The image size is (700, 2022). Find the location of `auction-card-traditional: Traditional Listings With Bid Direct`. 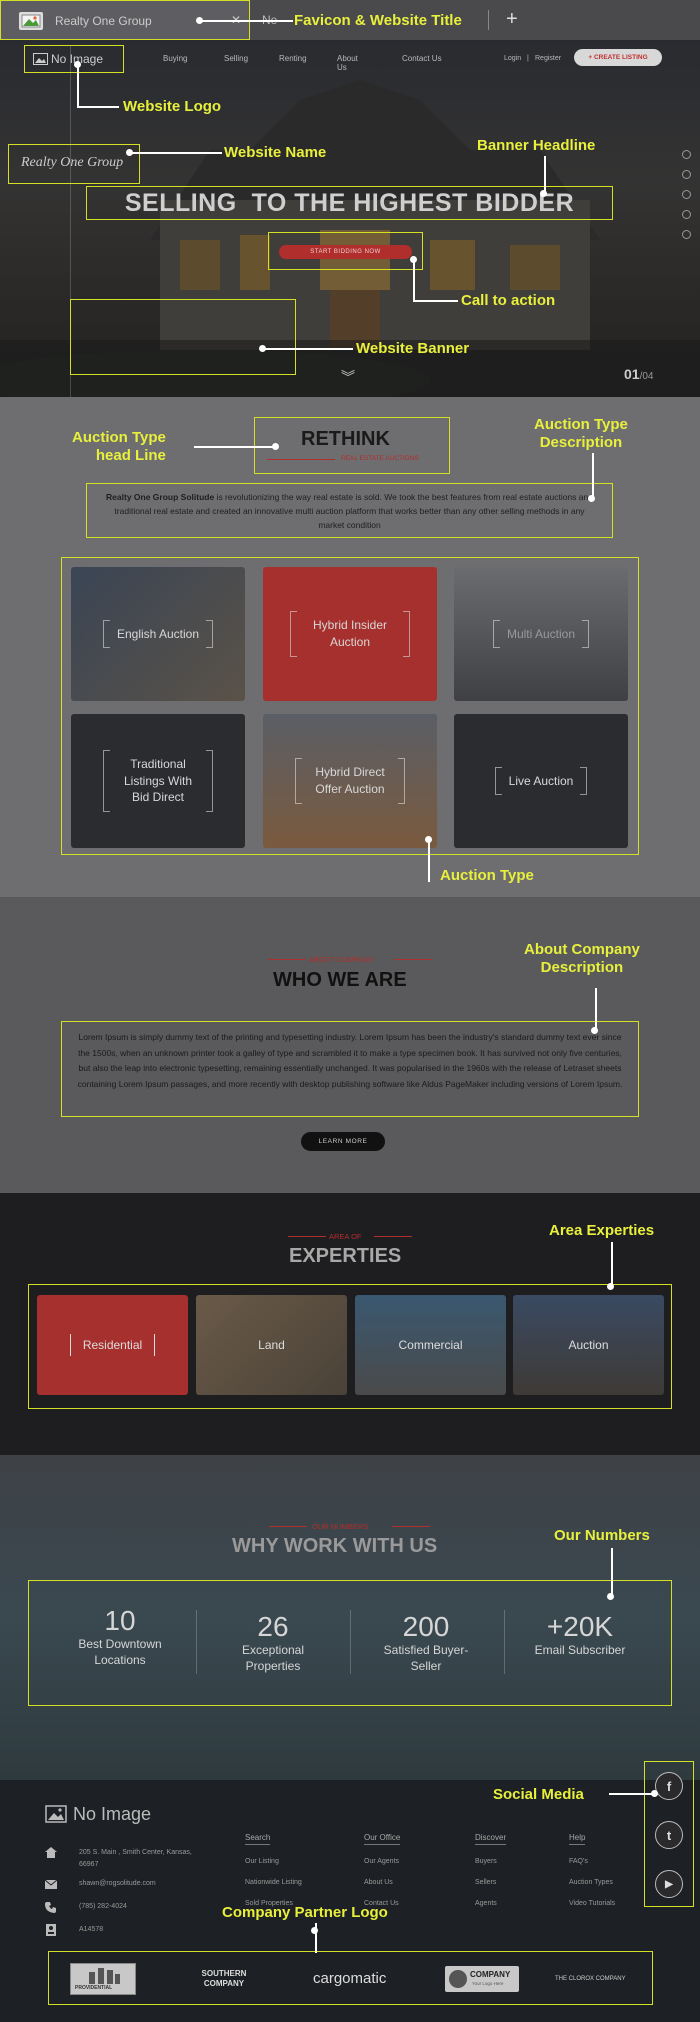

auction-card-traditional: Traditional Listings With Bid Direct is located at coordinates (158, 781).